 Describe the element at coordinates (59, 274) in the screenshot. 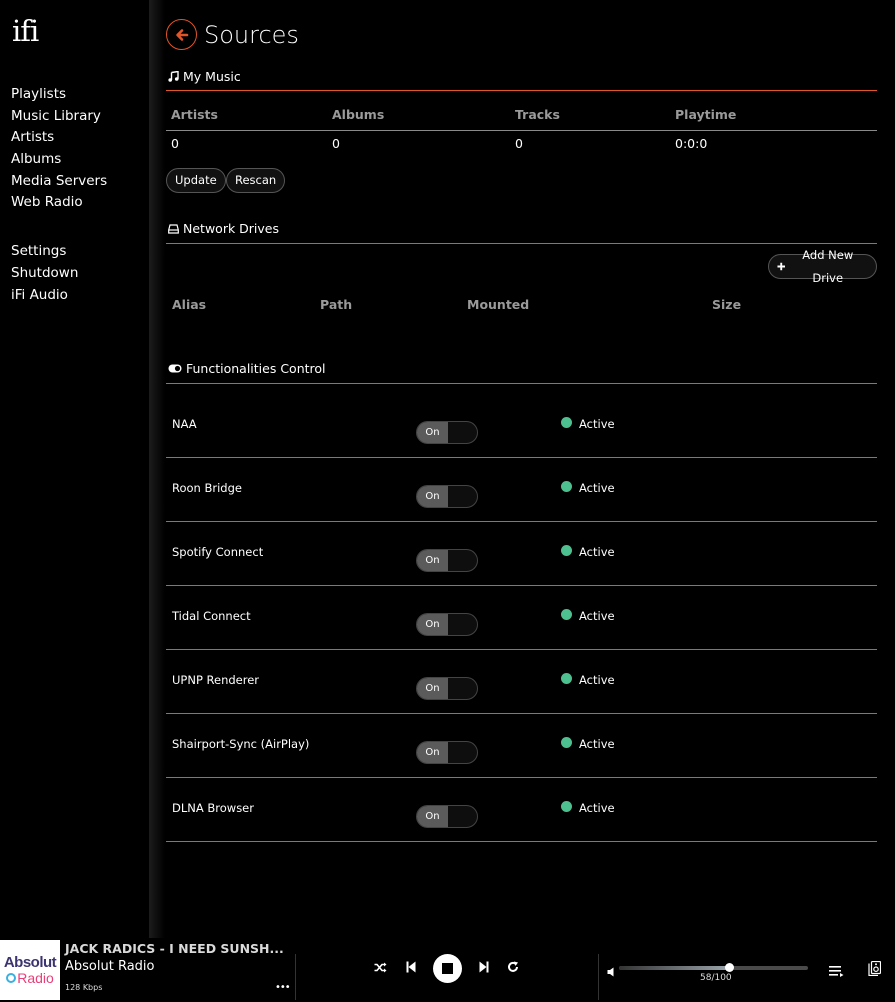

I see `sidebar-item-shutdown: Shutdown` at that location.